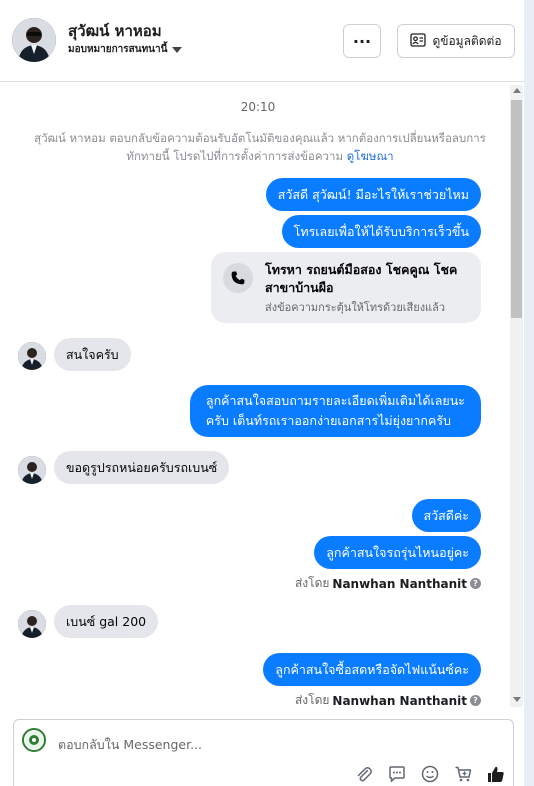 This screenshot has width=534, height=786. Describe the element at coordinates (370, 156) in the screenshot. I see `view-ad-link: ดูโฆษณา` at that location.